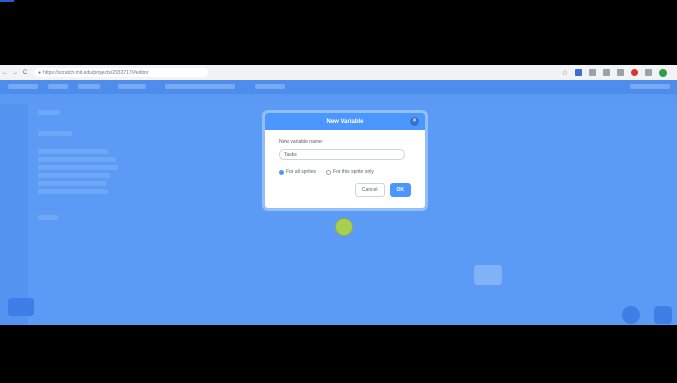 This screenshot has height=383, width=677. What do you see at coordinates (663, 315) in the screenshot?
I see `add-backdrop-icon` at bounding box center [663, 315].